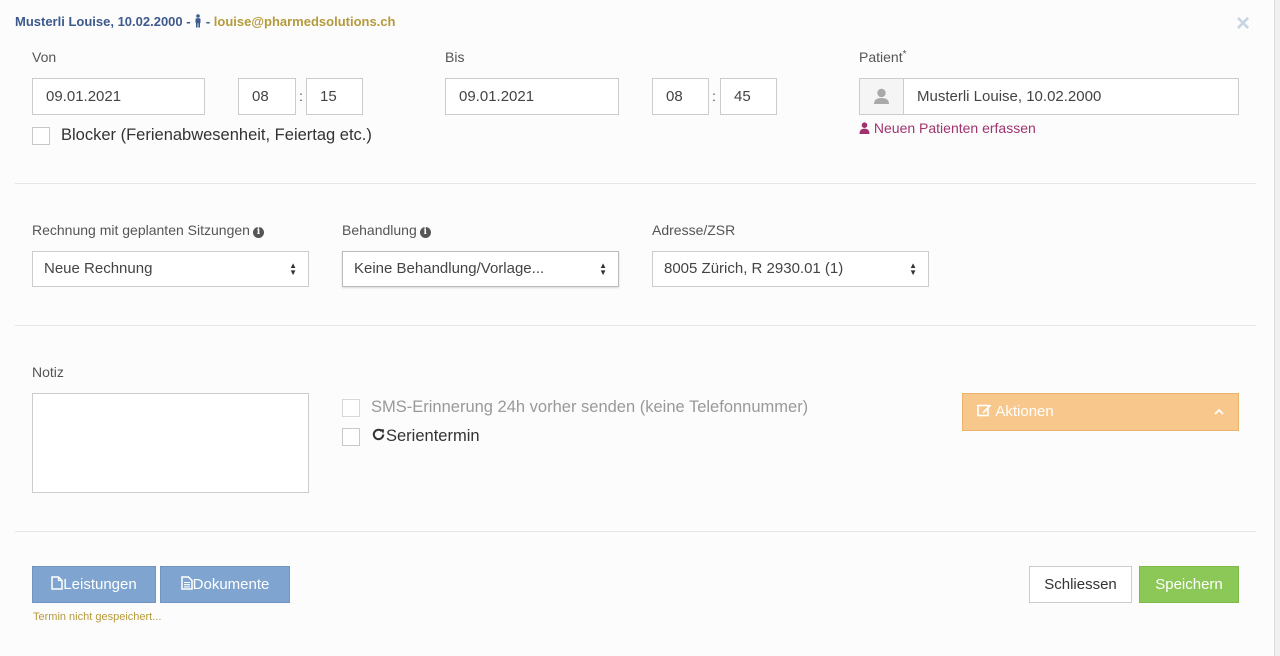  Describe the element at coordinates (44, 57) in the screenshot. I see `von-label: Von` at that location.